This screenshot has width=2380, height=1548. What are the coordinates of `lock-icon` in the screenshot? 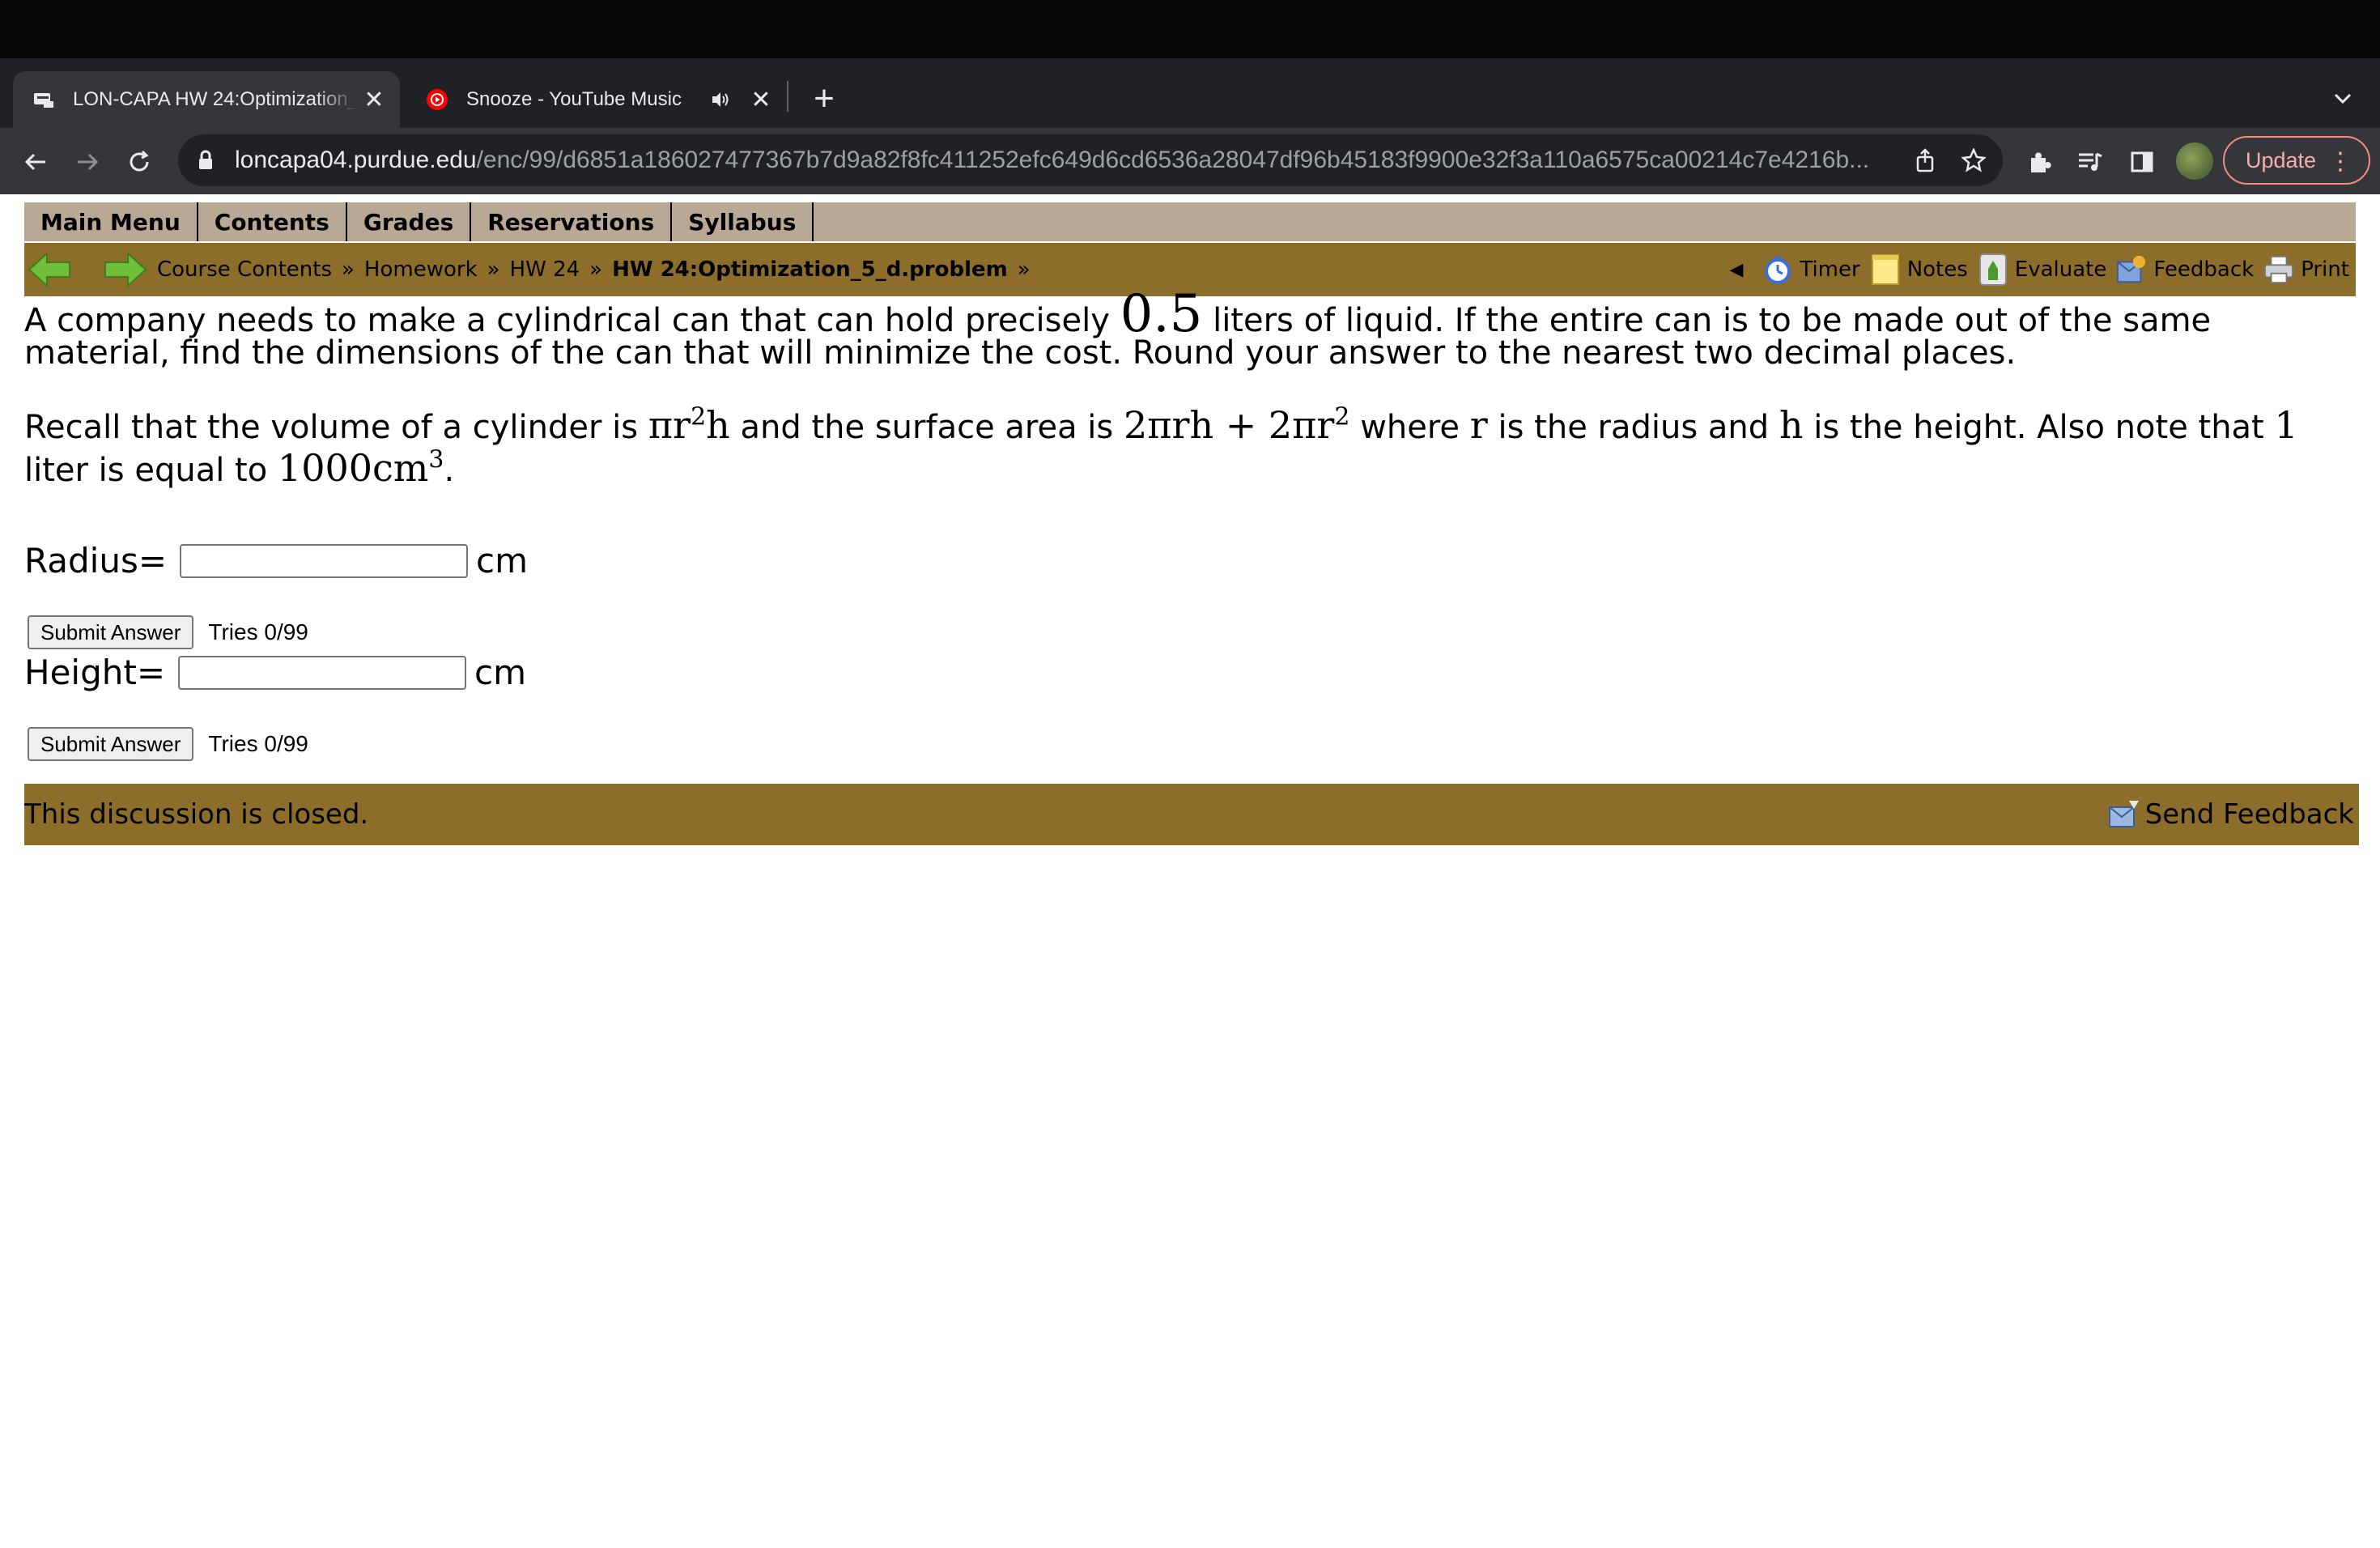 It's located at (206, 160).